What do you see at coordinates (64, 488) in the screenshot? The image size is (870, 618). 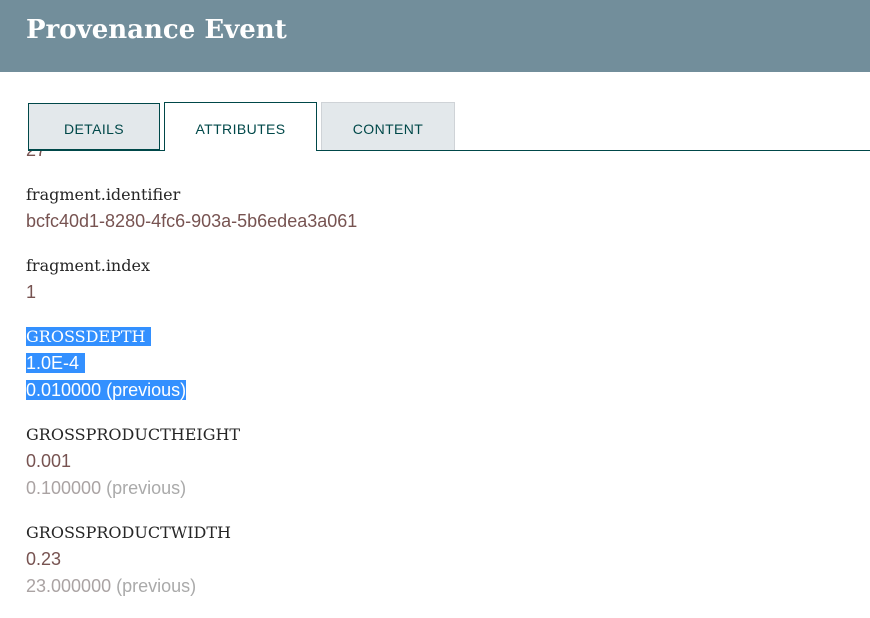 I see `attribute-previous-value: 0.100000` at bounding box center [64, 488].